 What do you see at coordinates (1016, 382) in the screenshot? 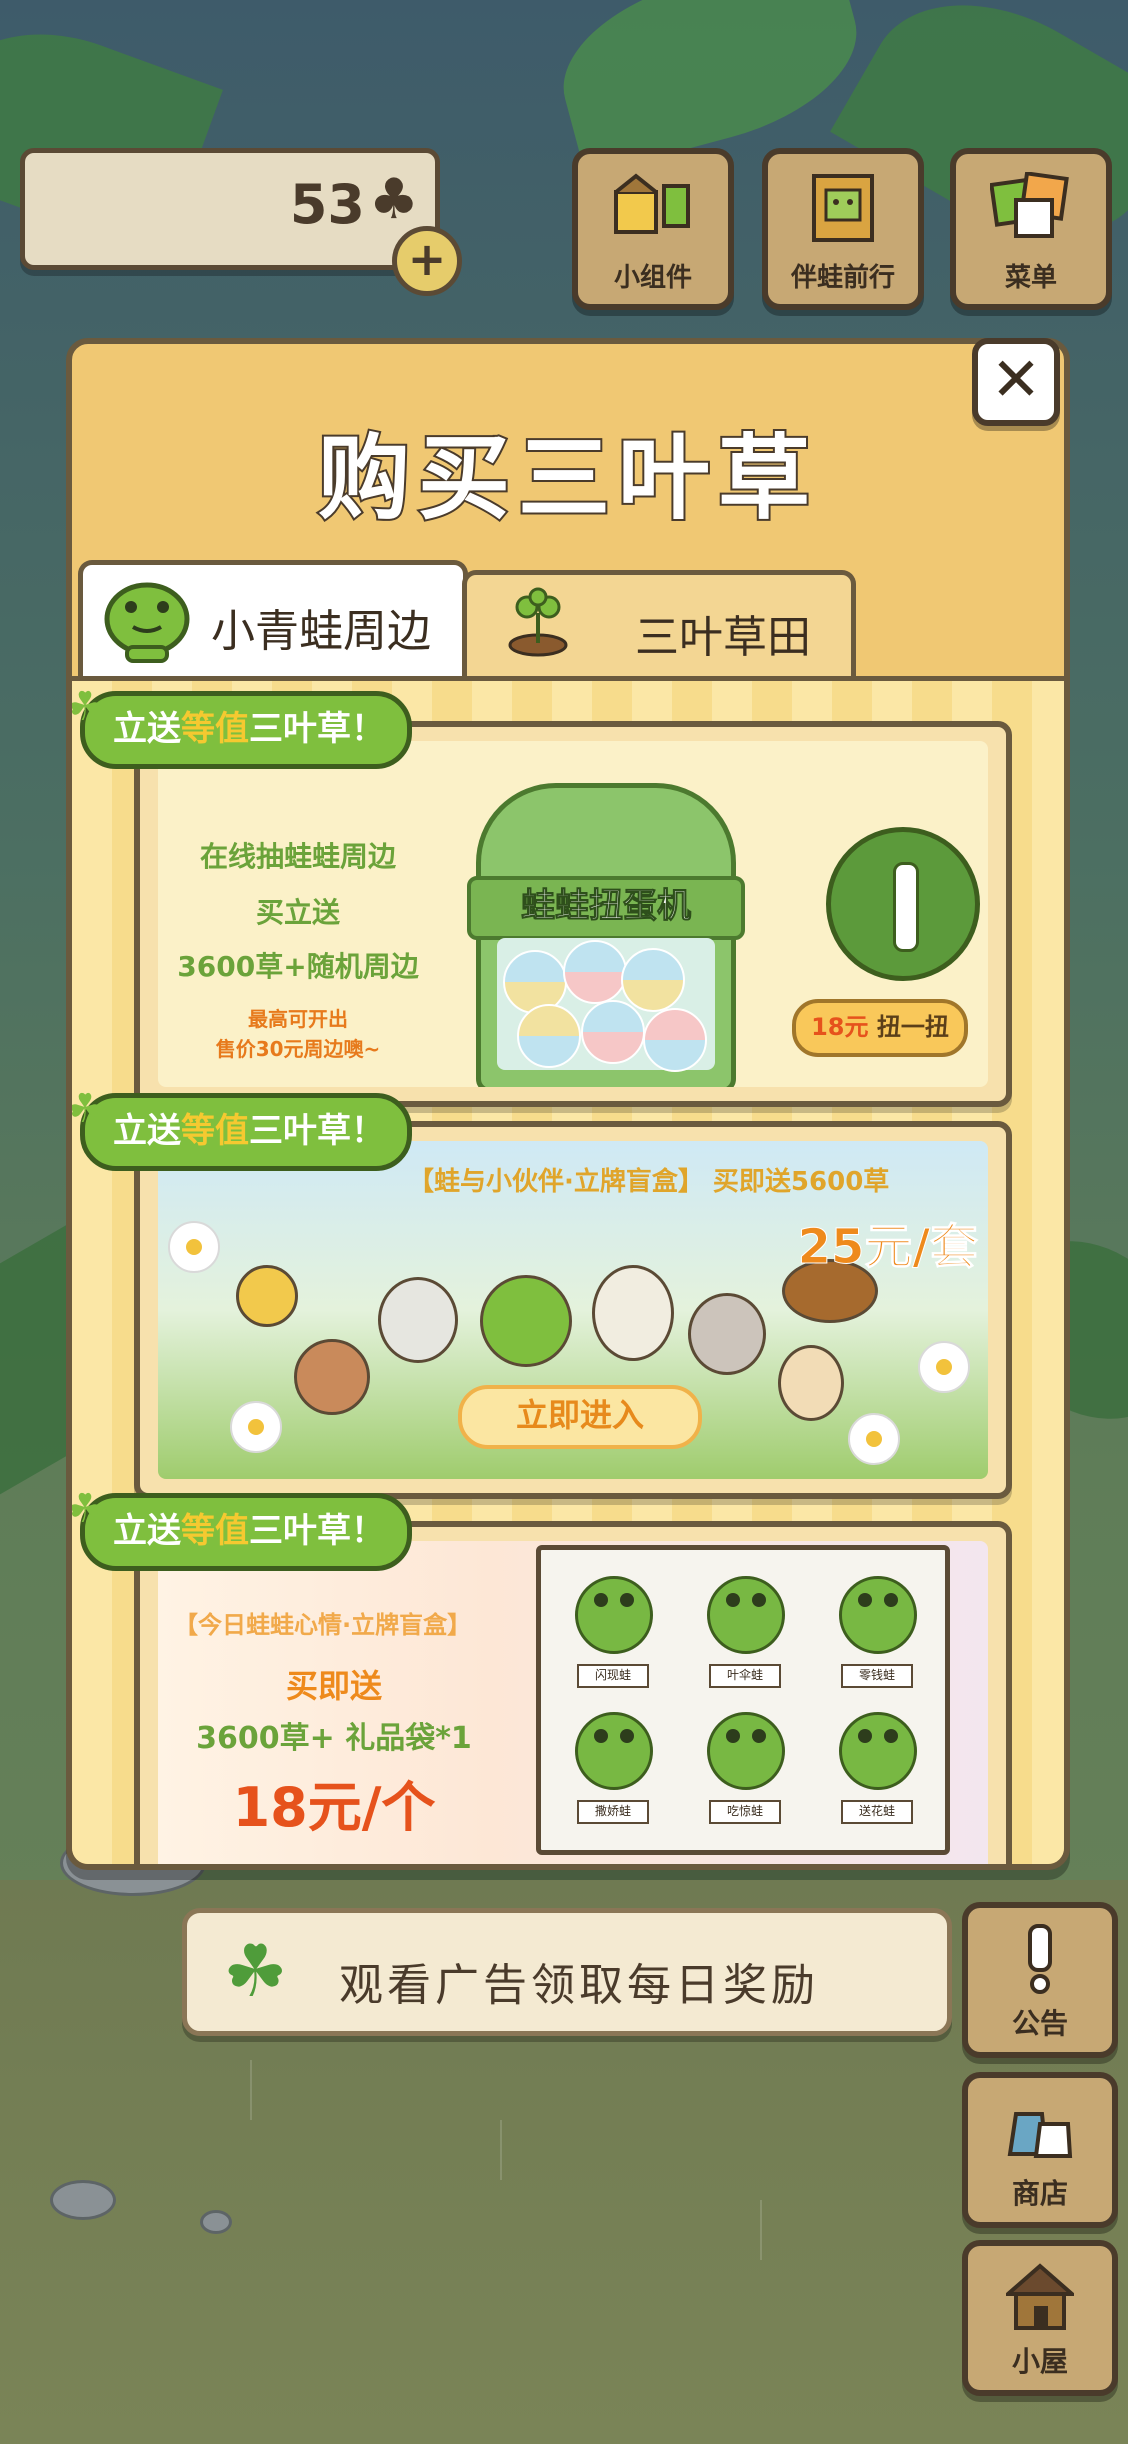
I see `close-dialog-button: ✕` at bounding box center [1016, 382].